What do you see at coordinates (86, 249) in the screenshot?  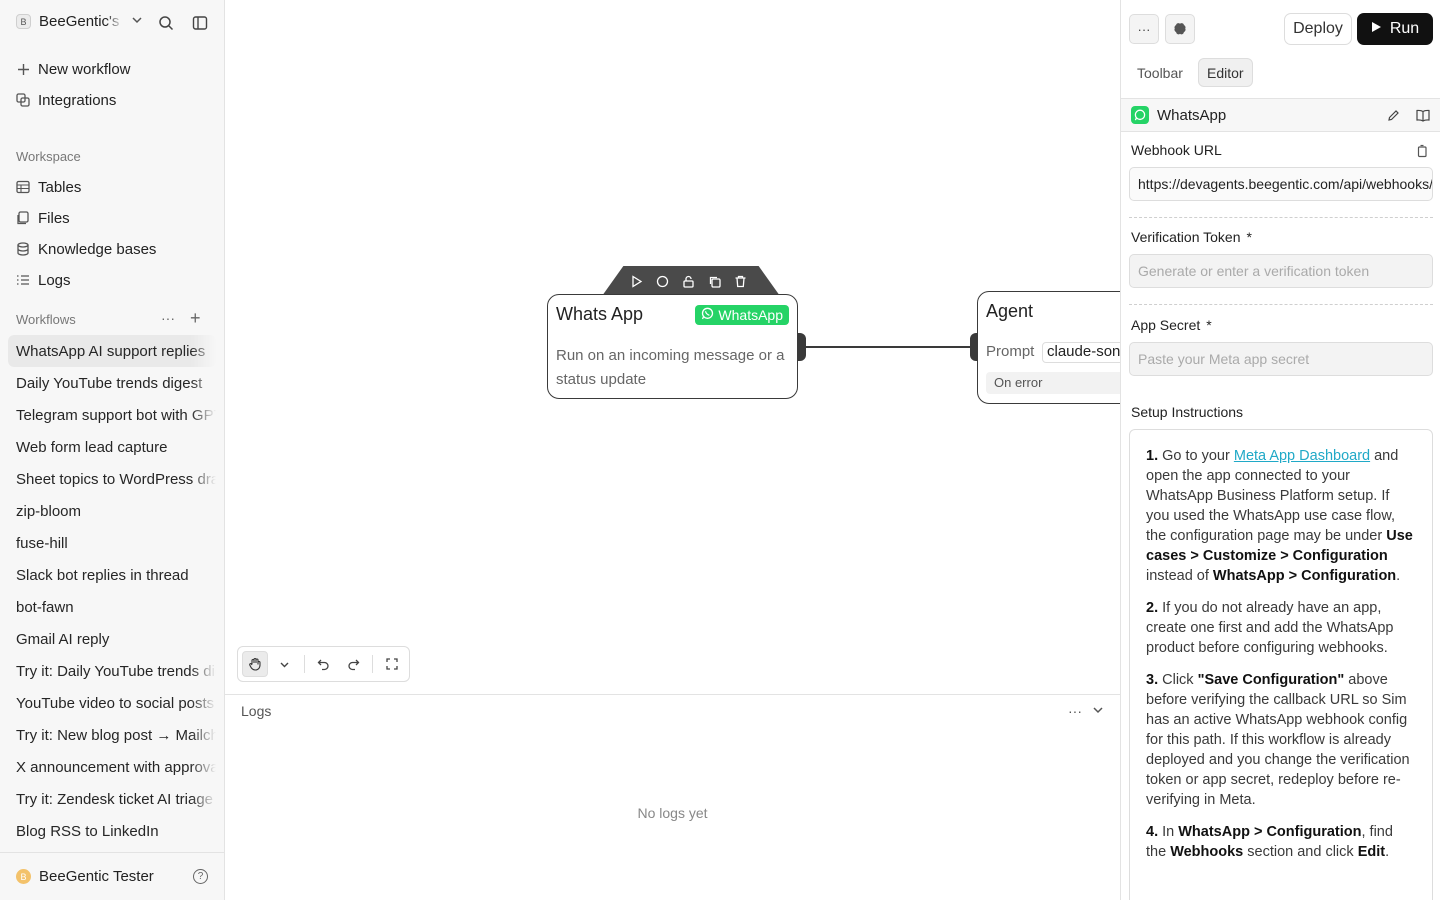 I see `sidebar-item-knowledge-bases: Knowledge bases` at bounding box center [86, 249].